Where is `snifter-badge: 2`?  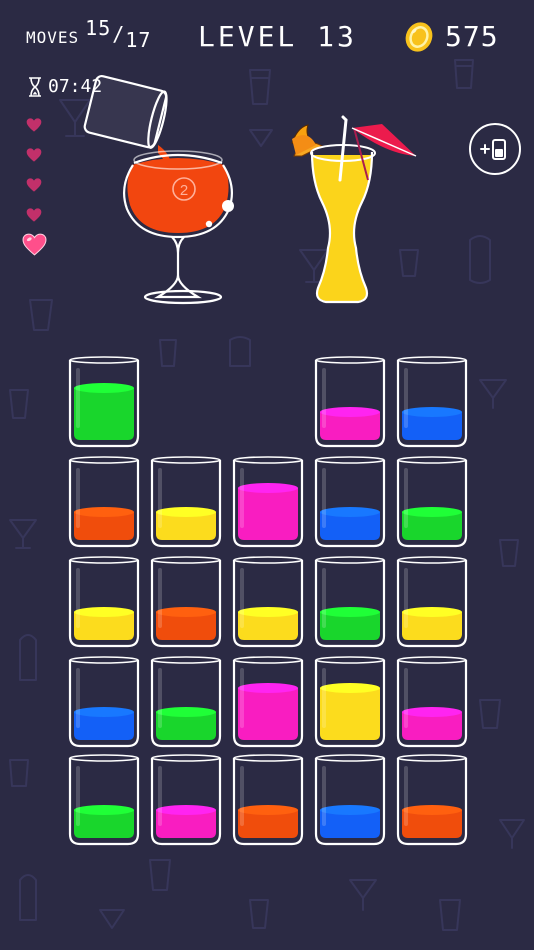 snifter-badge: 2 is located at coordinates (184, 190).